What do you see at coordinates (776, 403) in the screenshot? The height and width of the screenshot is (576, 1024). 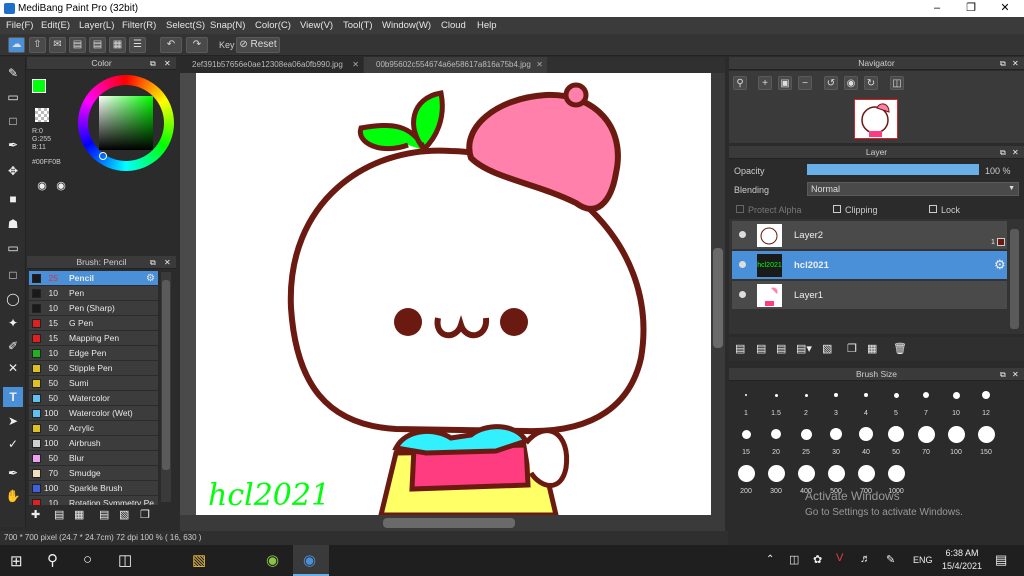 I see `brush-size-option: 1.5` at bounding box center [776, 403].